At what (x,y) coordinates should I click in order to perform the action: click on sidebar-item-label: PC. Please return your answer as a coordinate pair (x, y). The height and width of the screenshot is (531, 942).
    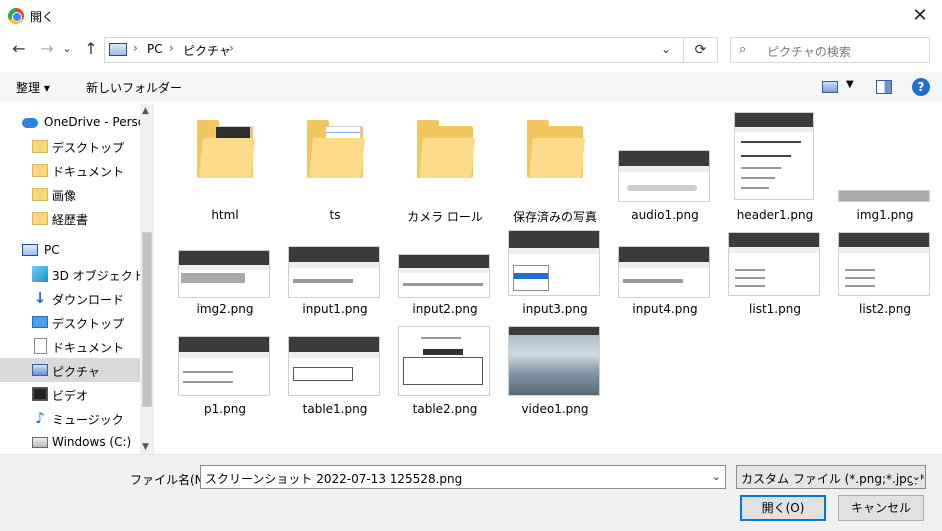
    Looking at the image, I should click on (52, 250).